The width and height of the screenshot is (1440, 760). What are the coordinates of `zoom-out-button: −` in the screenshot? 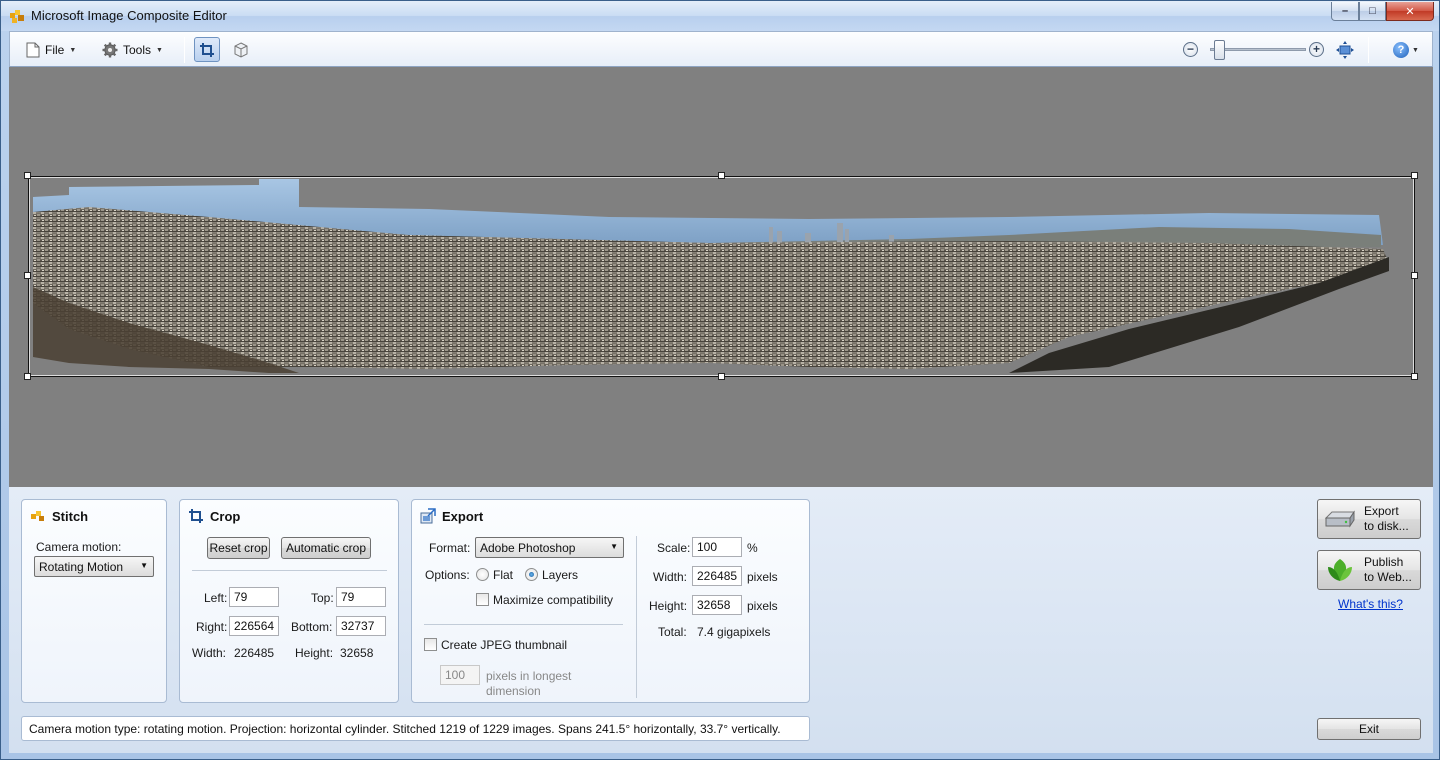 It's located at (1190, 49).